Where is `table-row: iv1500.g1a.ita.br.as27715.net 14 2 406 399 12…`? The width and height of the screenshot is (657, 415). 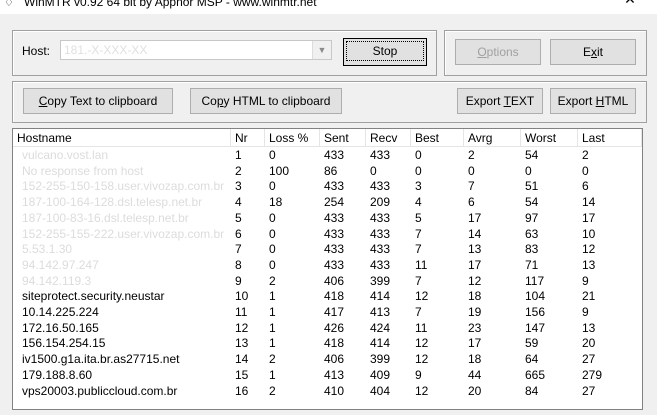 table-row: iv1500.g1a.ita.br.as27715.net 14 2 406 399 12… is located at coordinates (327, 360).